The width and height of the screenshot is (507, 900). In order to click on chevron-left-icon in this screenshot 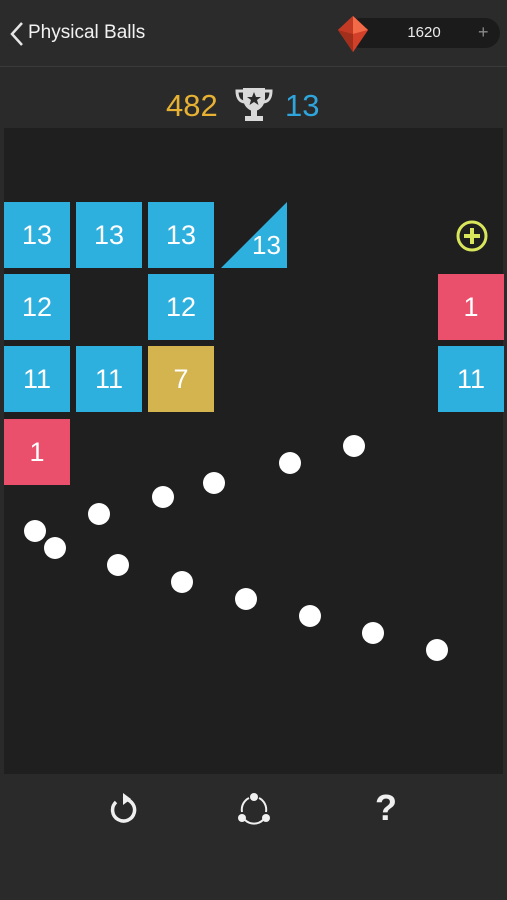, I will do `click(18, 34)`.